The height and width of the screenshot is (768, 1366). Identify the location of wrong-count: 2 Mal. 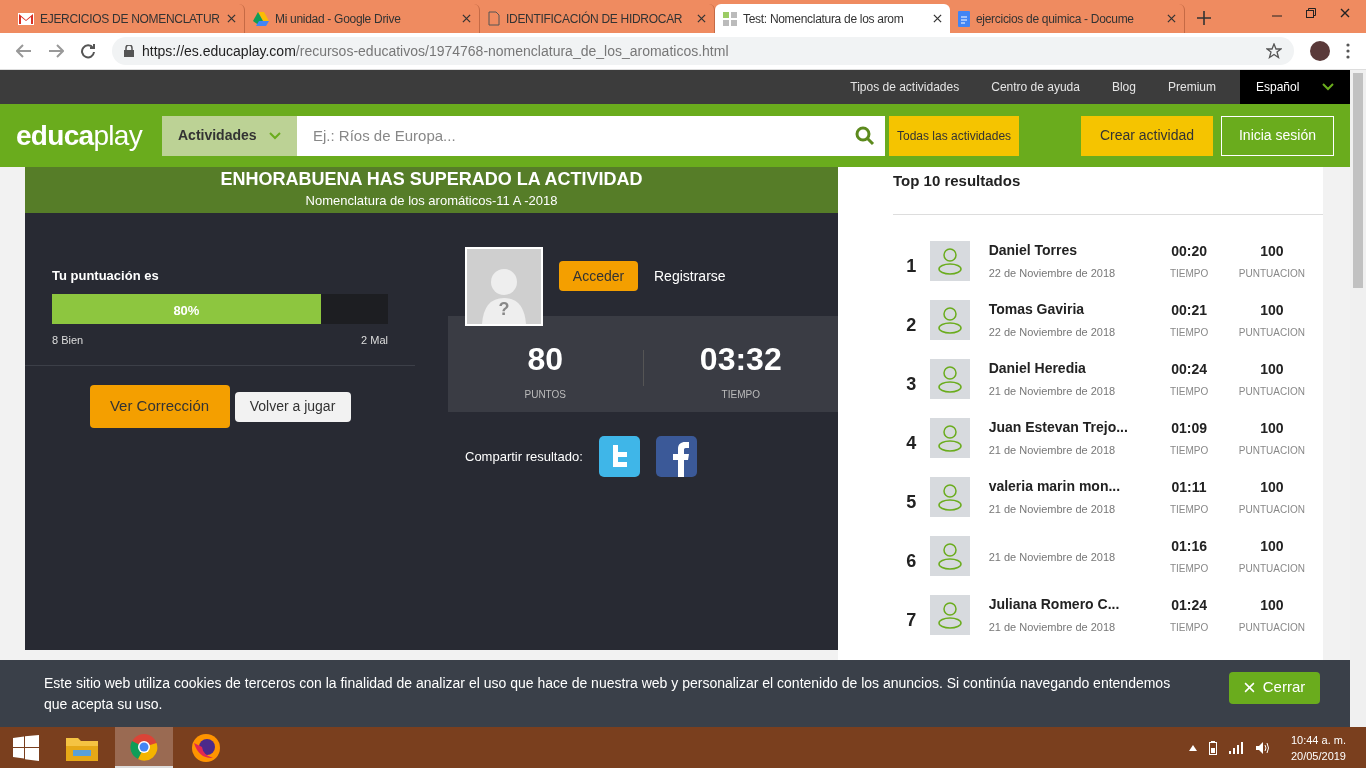
(374, 340).